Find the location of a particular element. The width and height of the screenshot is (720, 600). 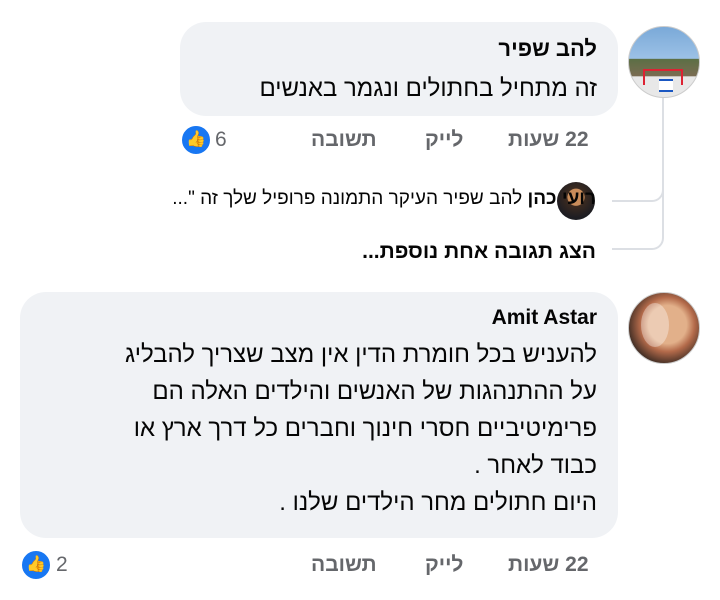

comment-text-line: על ההתנהגות של האנשים והילדים האלה הם is located at coordinates (374, 391).